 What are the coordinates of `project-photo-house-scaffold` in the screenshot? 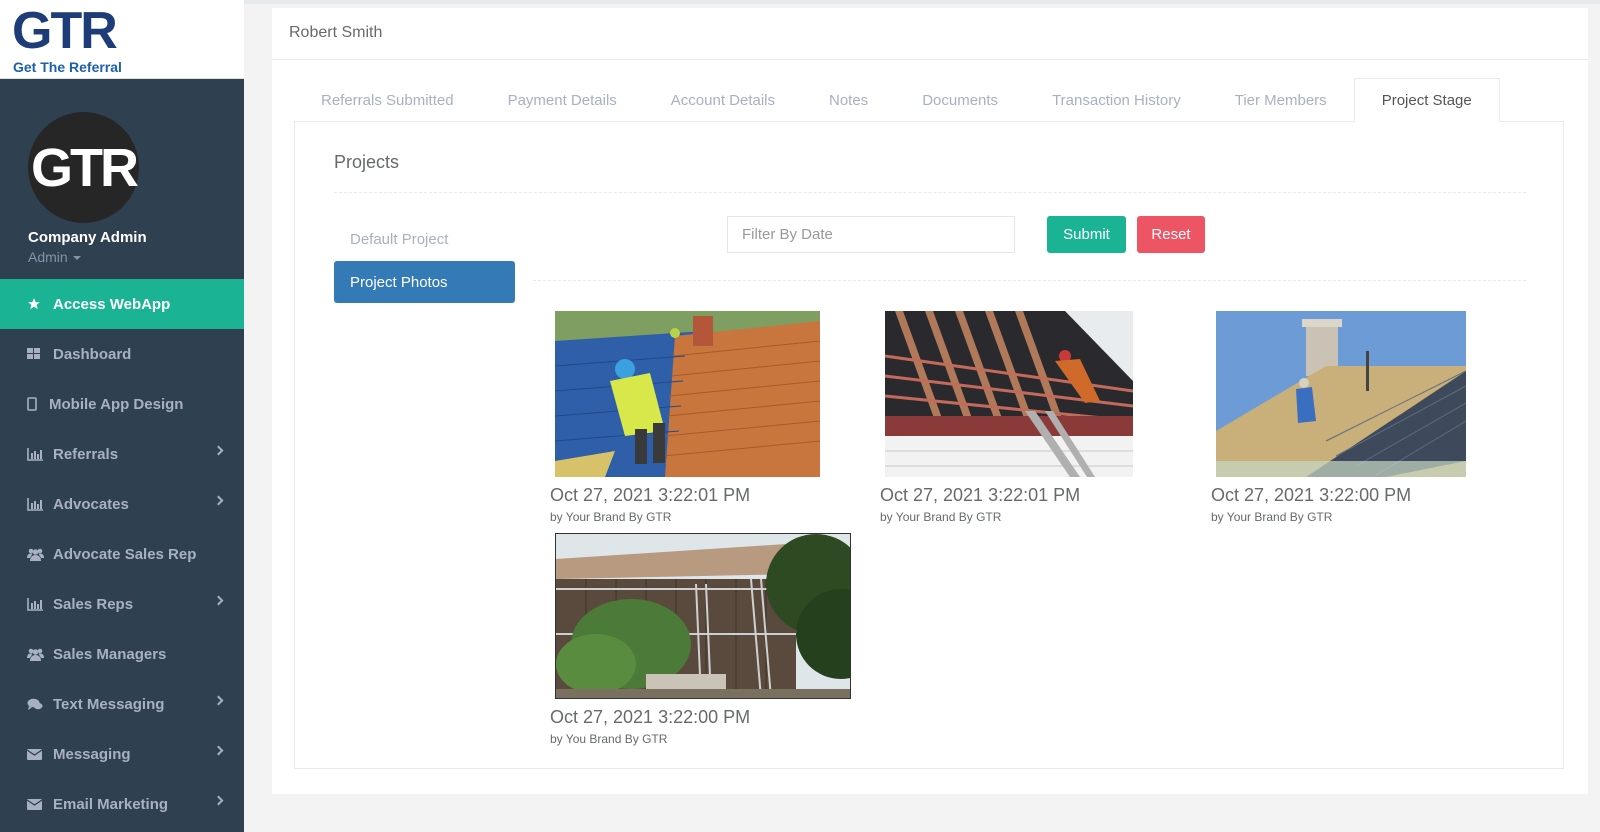 It's located at (703, 616).